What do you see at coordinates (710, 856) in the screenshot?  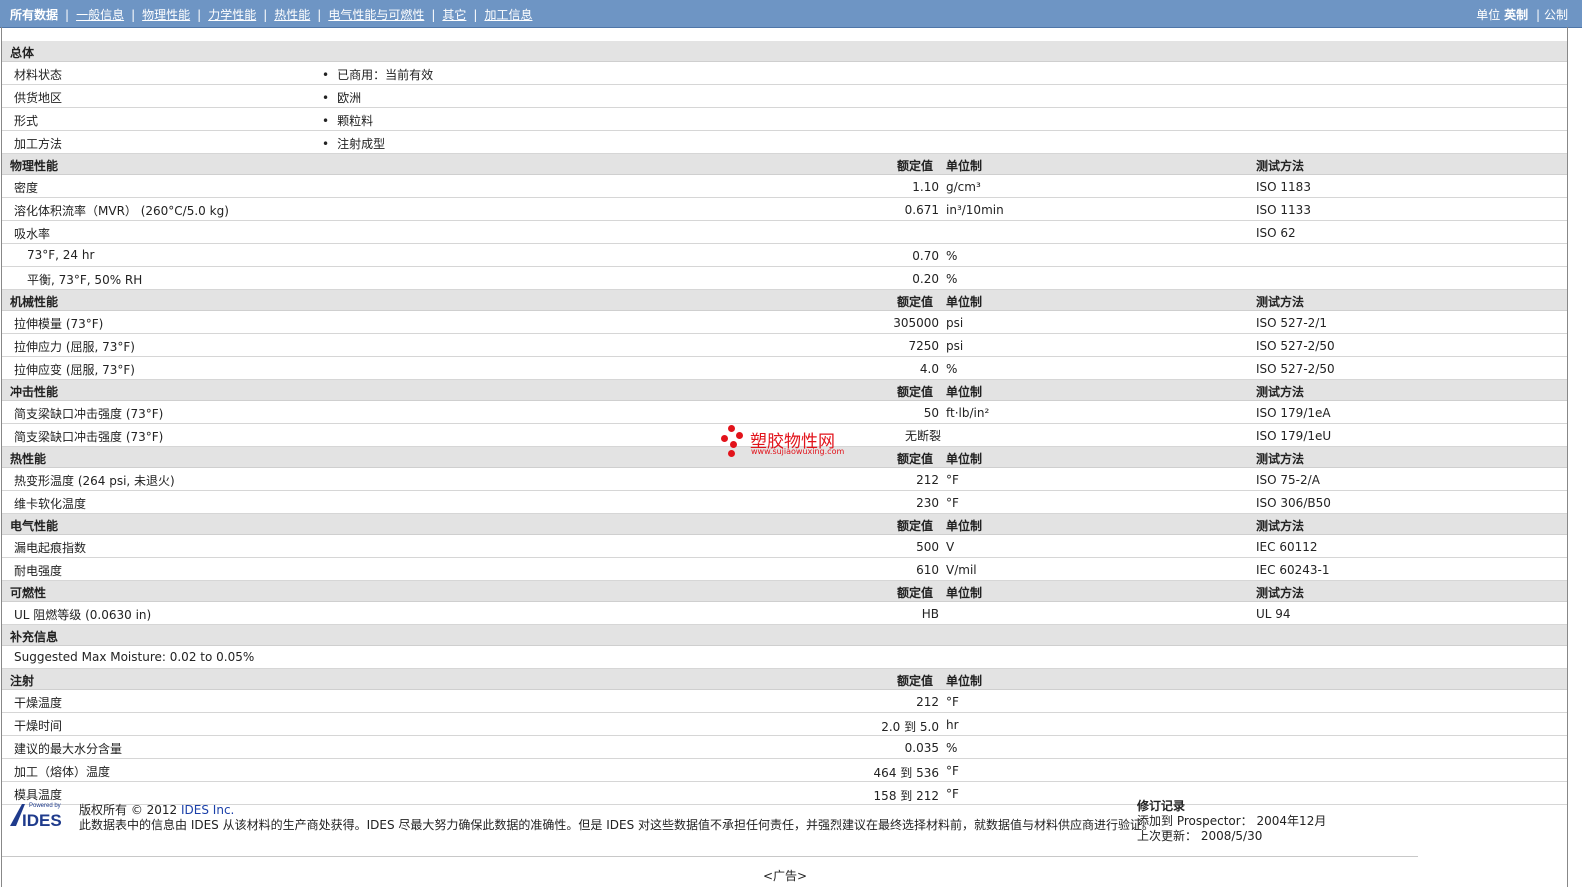 I see `footer-divider` at bounding box center [710, 856].